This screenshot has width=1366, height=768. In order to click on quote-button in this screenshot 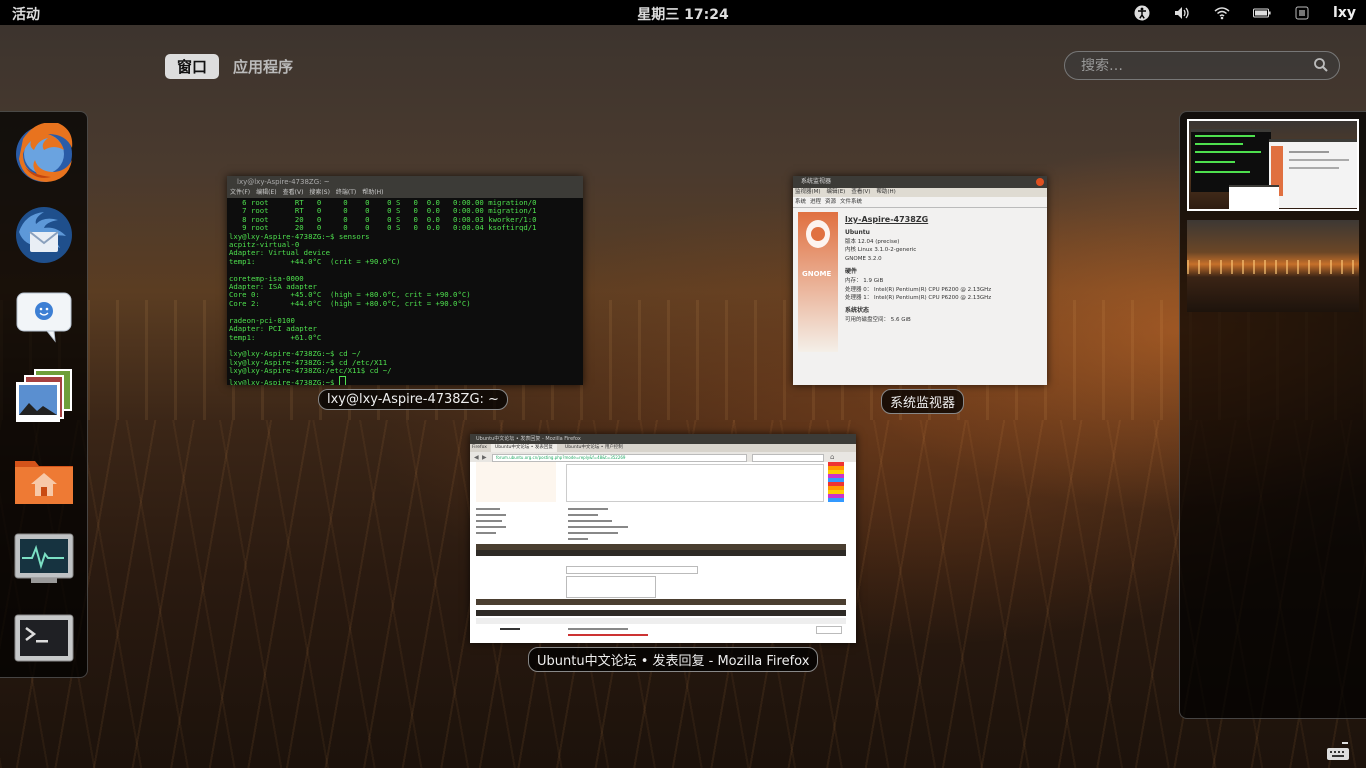, I will do `click(829, 630)`.